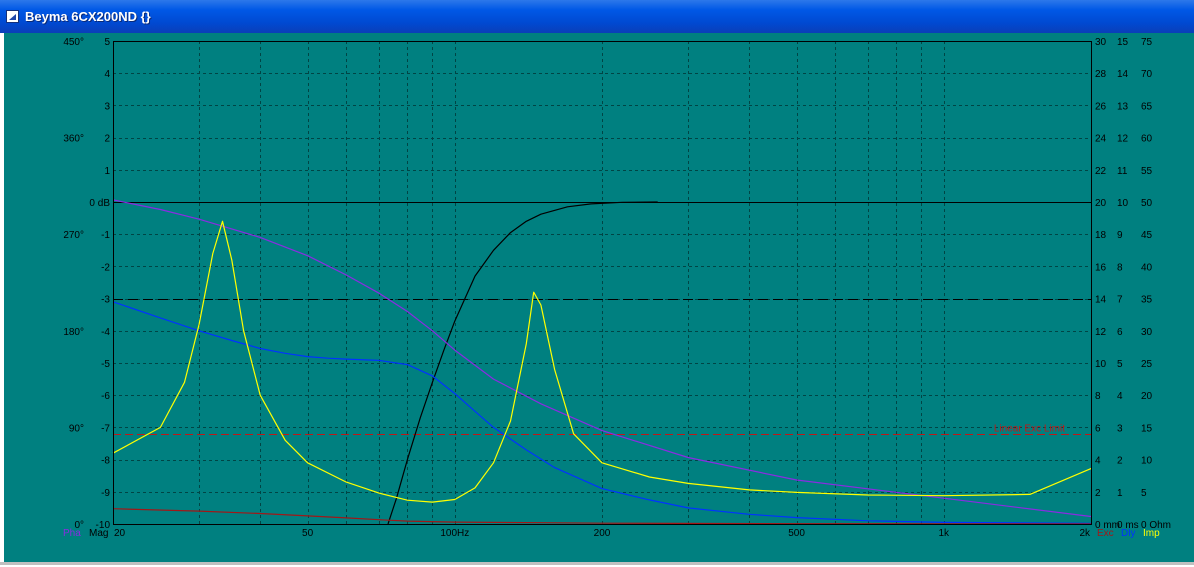  Describe the element at coordinates (76, 428) in the screenshot. I see `phase-tick-label: 90°` at that location.